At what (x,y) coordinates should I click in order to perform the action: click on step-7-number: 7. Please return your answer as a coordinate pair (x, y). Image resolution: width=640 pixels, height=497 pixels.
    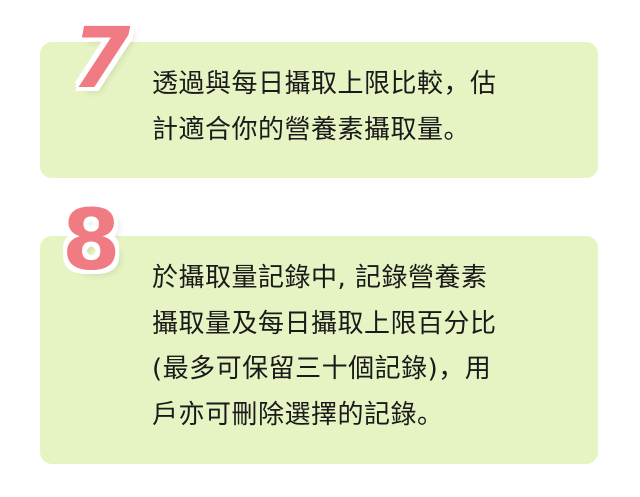
    Looking at the image, I should click on (101, 58).